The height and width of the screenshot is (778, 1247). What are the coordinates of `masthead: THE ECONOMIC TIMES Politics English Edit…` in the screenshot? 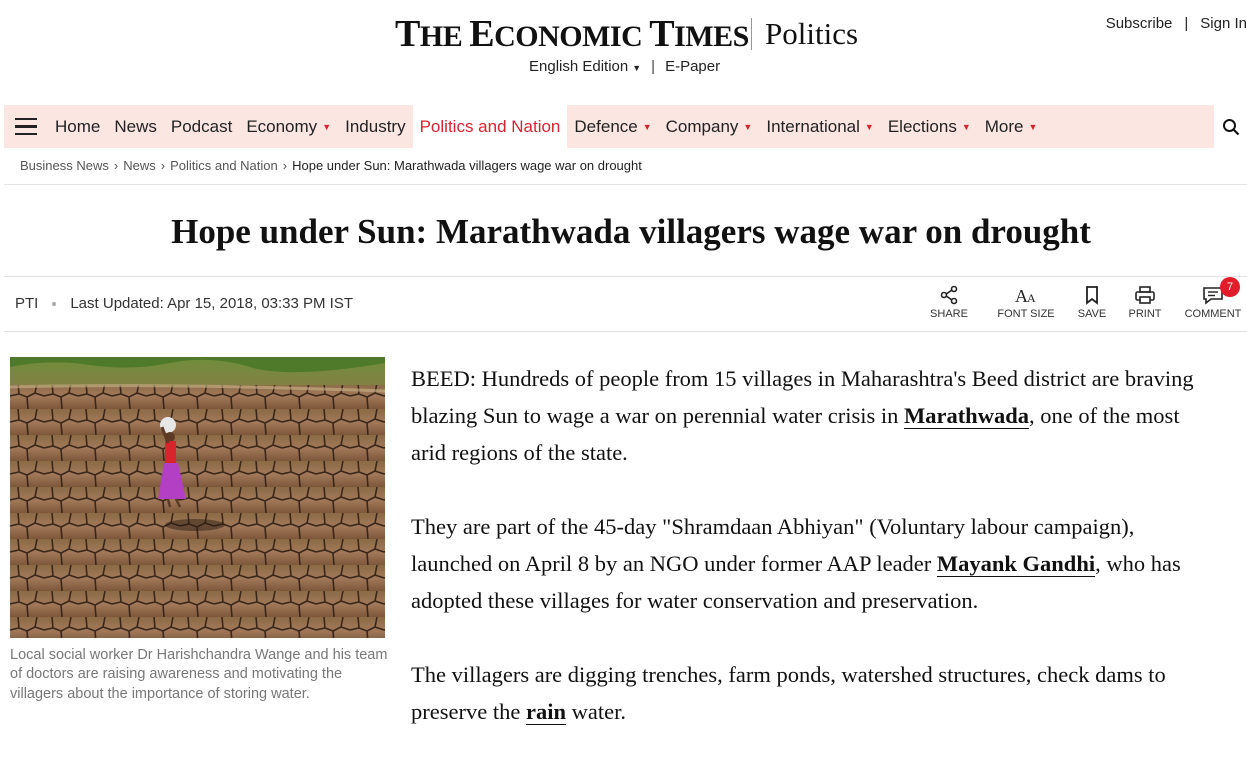 It's located at (623, 50).